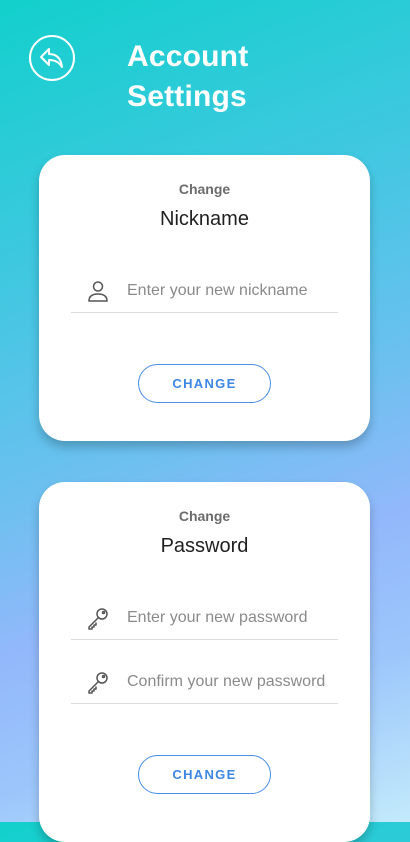  What do you see at coordinates (204, 383) in the screenshot?
I see `change-nickname-button: CHANGE` at bounding box center [204, 383].